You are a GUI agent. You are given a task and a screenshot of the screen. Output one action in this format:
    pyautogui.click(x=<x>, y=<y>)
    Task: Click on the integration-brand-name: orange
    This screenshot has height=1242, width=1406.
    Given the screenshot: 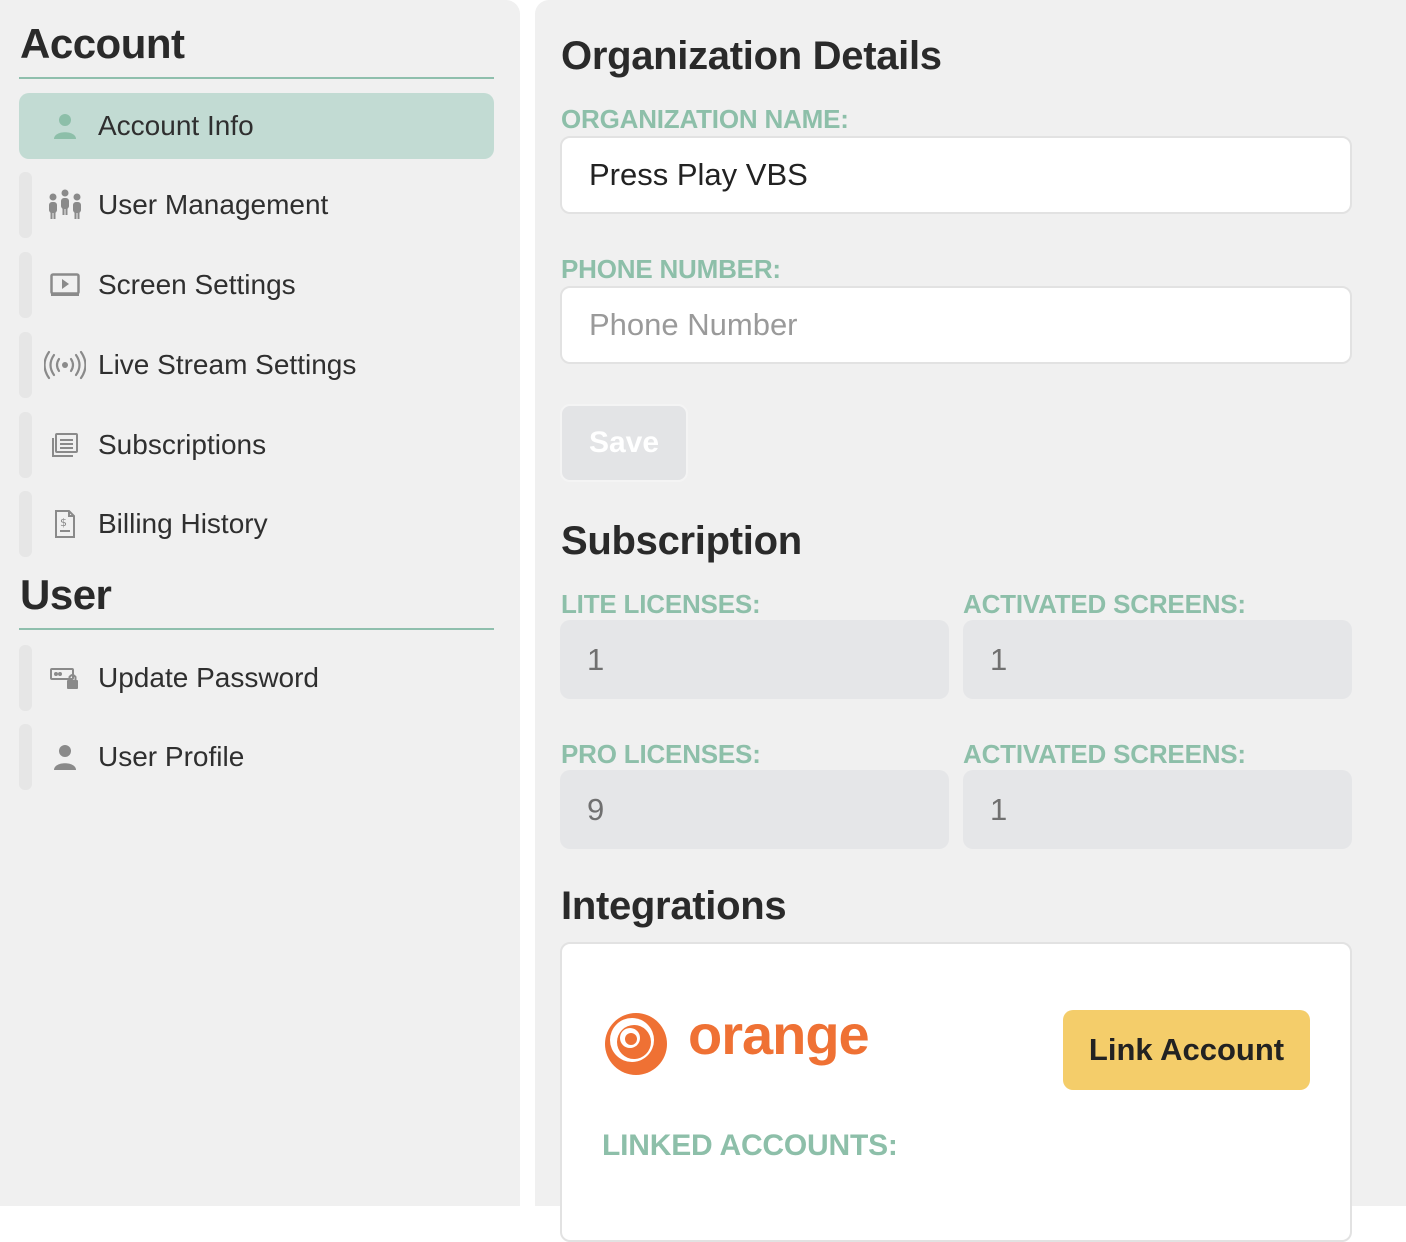 What is the action you would take?
    pyautogui.click(x=779, y=1034)
    